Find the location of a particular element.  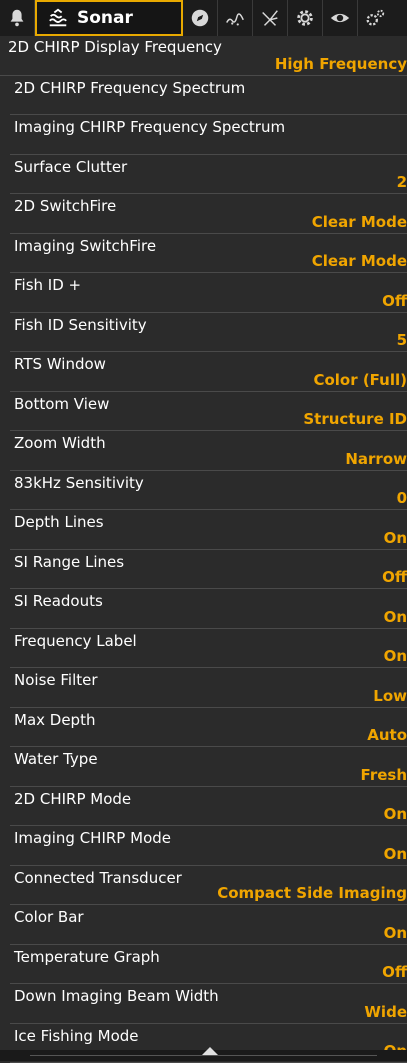

menu-item: Water Type Fresh is located at coordinates (208, 767).